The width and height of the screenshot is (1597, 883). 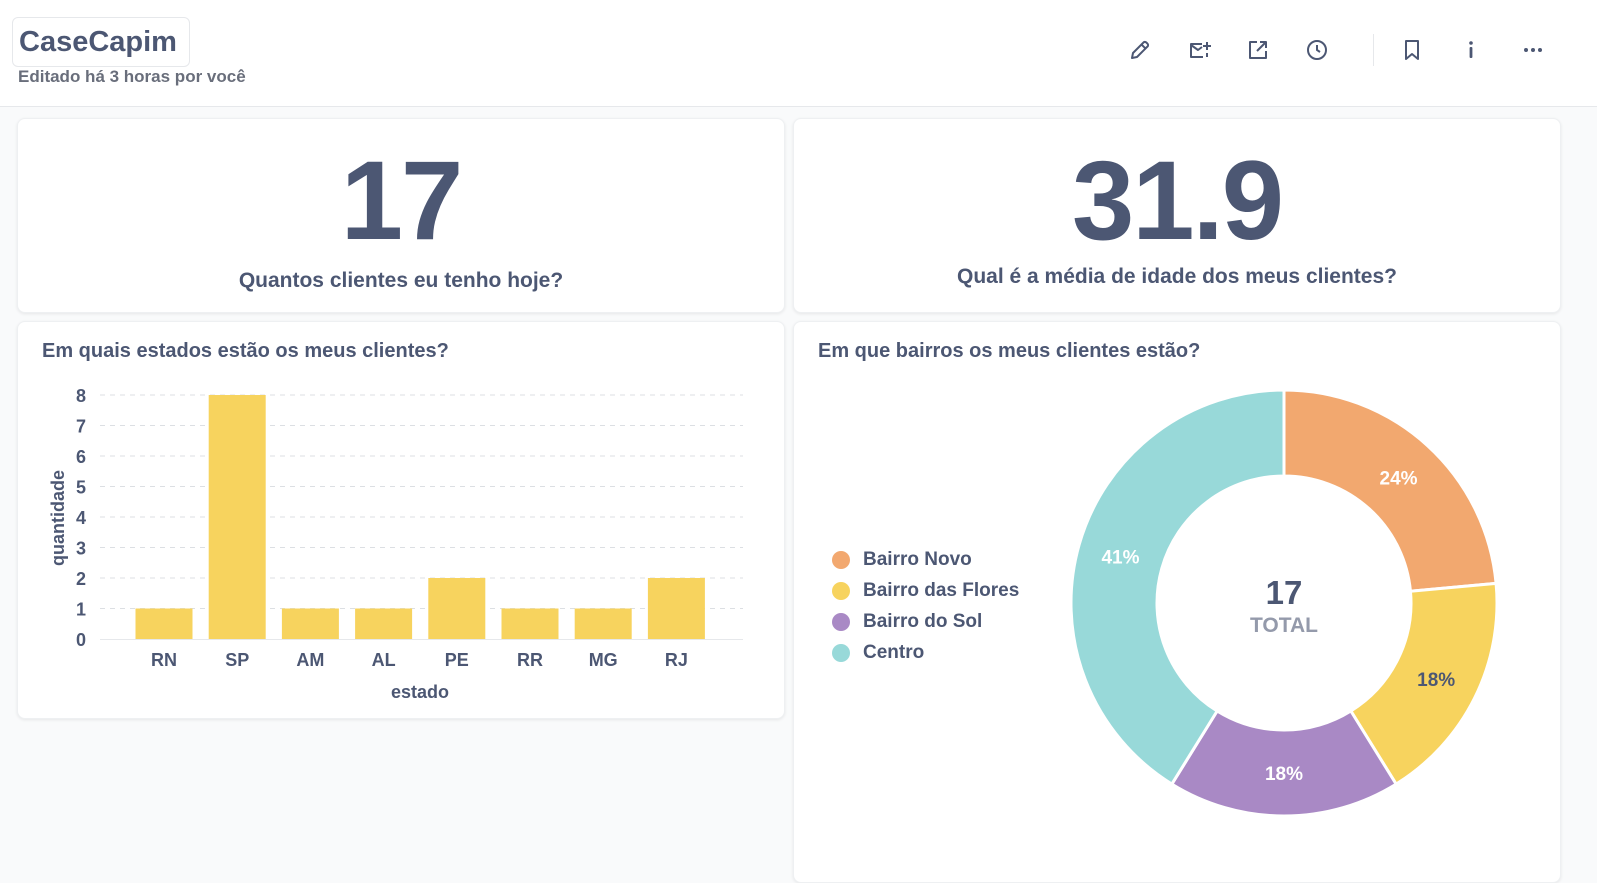 I want to click on donut-slice-bairro-novo, so click(x=1390, y=490).